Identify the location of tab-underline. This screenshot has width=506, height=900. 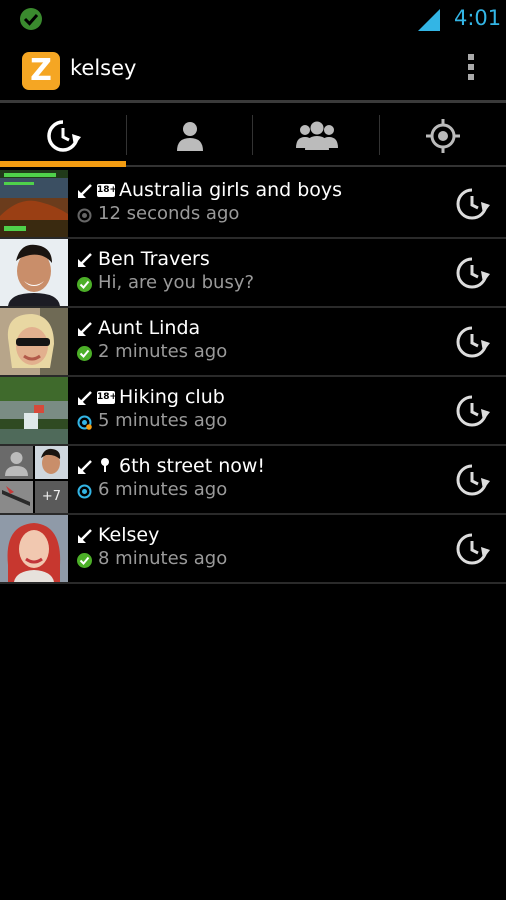
(316, 166).